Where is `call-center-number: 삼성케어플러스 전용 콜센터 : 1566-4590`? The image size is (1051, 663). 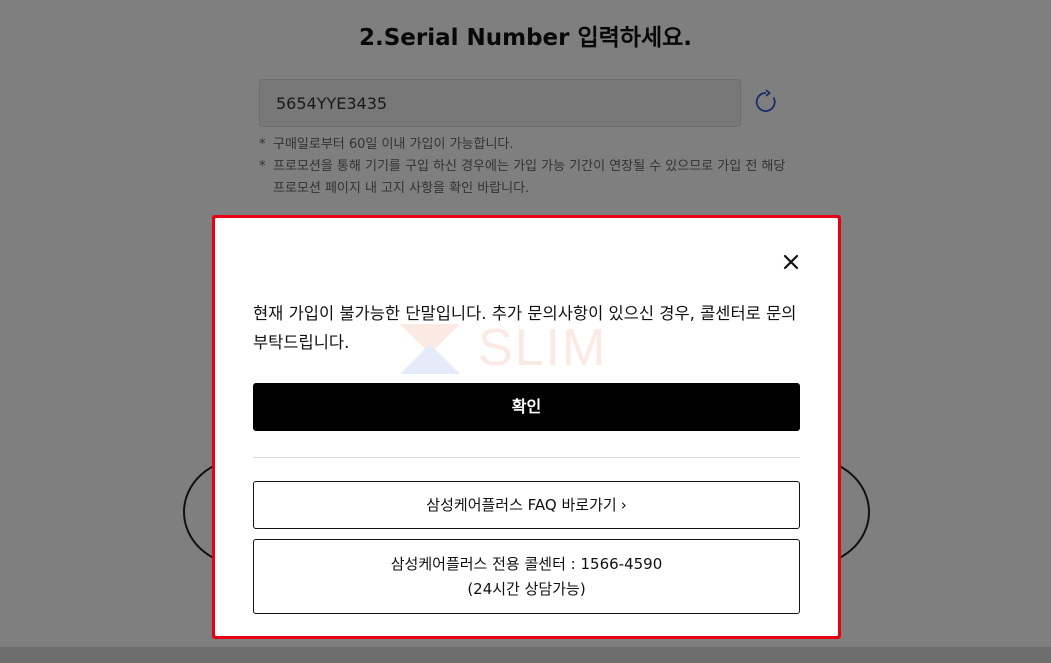
call-center-number: 삼성케어플러스 전용 콜센터 : 1566-4590 is located at coordinates (526, 564).